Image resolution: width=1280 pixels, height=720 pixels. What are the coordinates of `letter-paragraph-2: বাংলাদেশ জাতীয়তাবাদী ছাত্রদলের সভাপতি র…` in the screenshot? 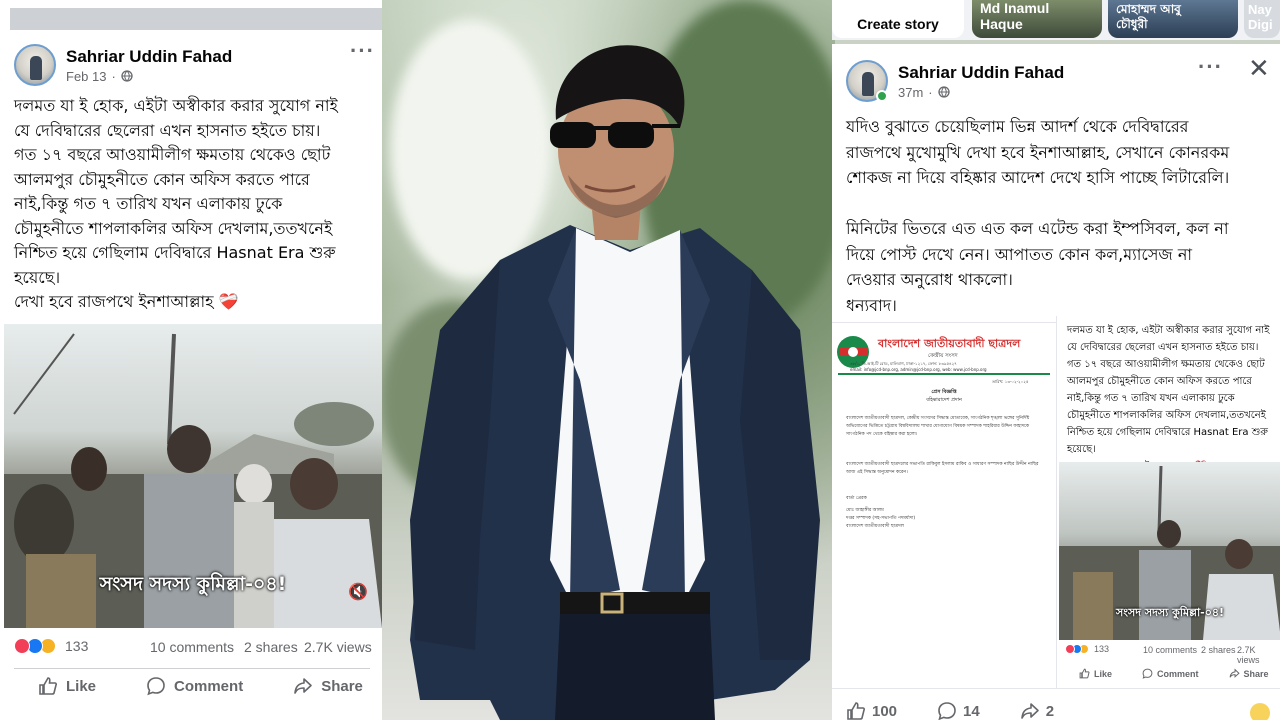 It's located at (942, 468).